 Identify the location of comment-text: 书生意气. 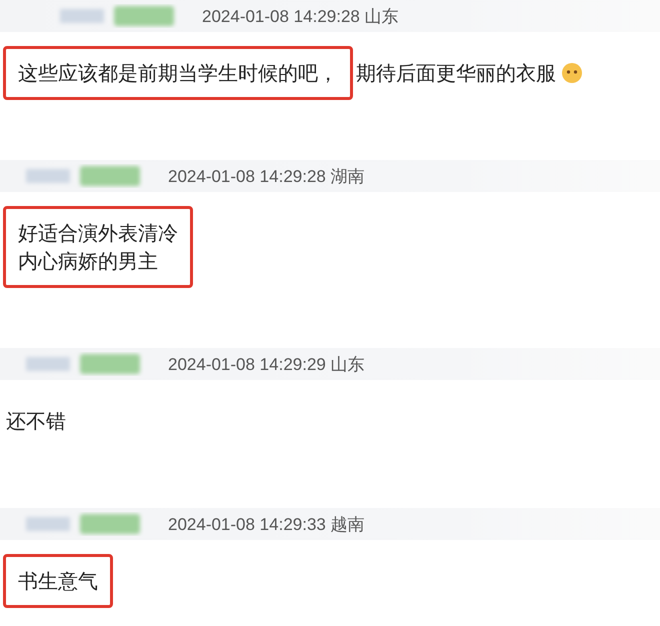
(58, 581).